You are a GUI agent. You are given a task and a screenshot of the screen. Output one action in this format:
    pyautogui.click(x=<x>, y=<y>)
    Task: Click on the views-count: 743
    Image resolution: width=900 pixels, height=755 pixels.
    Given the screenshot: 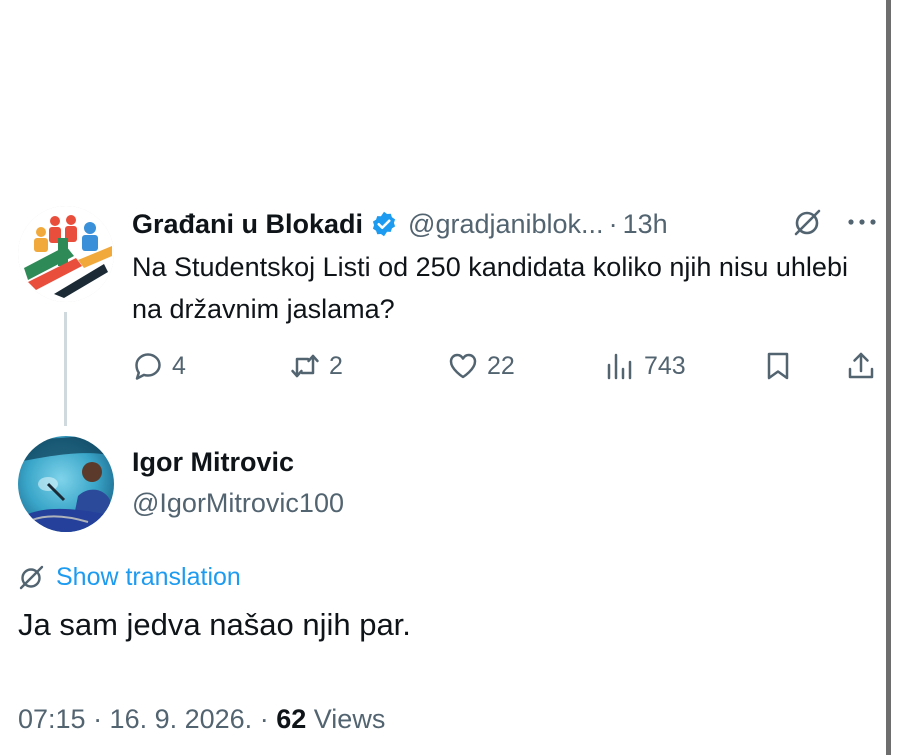 What is the action you would take?
    pyautogui.click(x=665, y=365)
    